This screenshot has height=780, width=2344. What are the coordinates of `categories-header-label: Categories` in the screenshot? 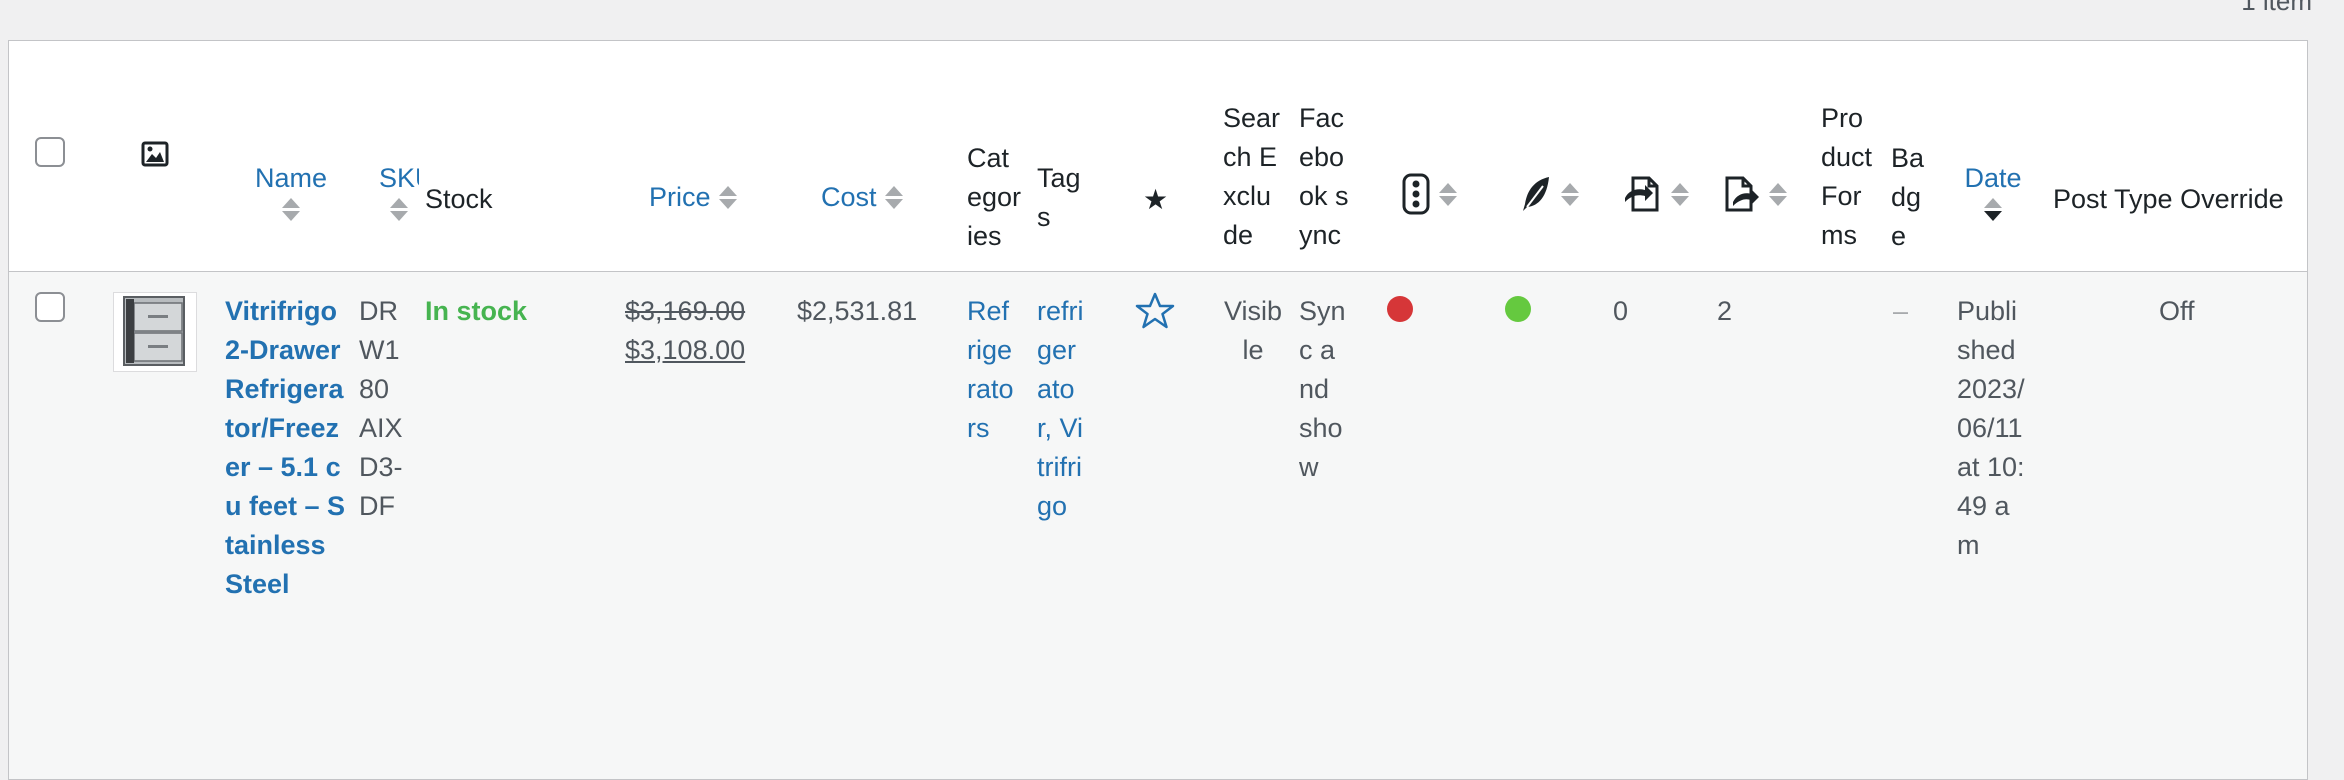 It's located at (994, 197).